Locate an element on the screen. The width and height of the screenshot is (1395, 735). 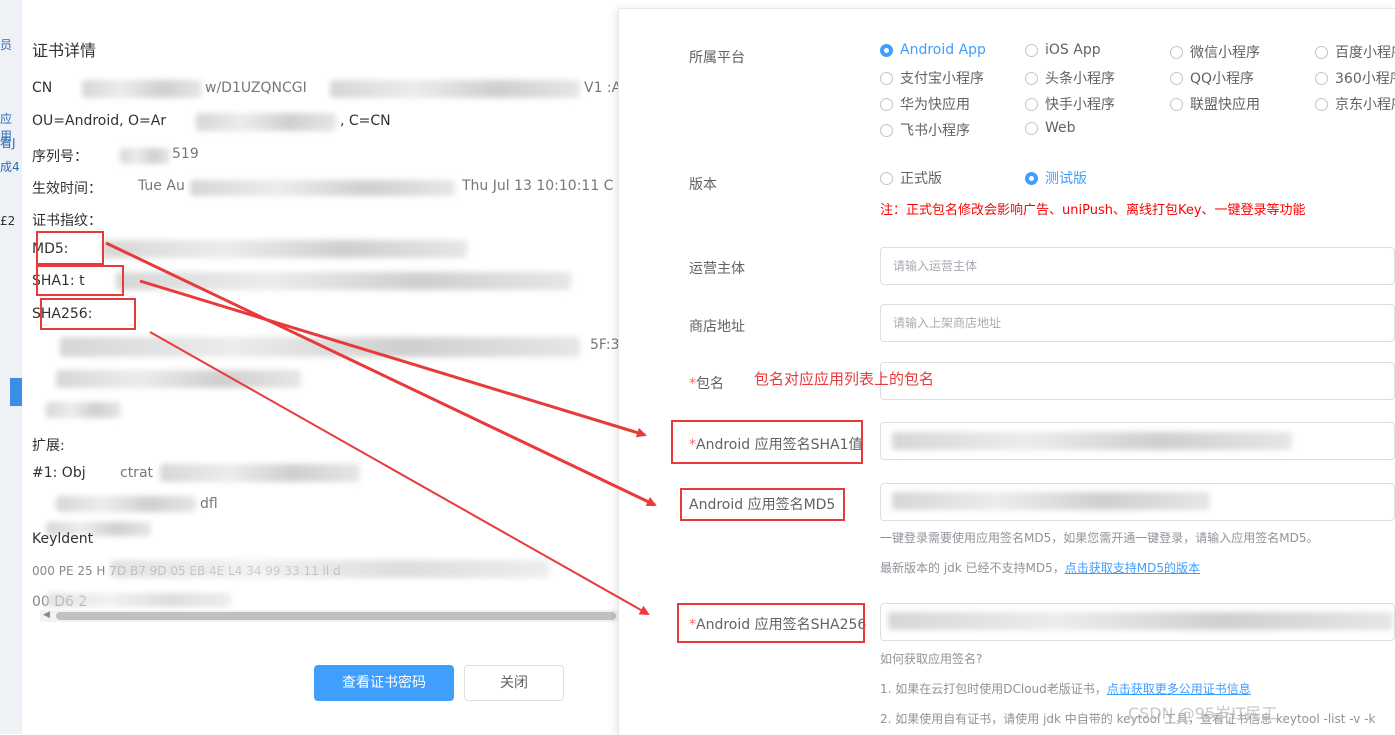
platform-option: 联盟快应用 is located at coordinates (1215, 104).